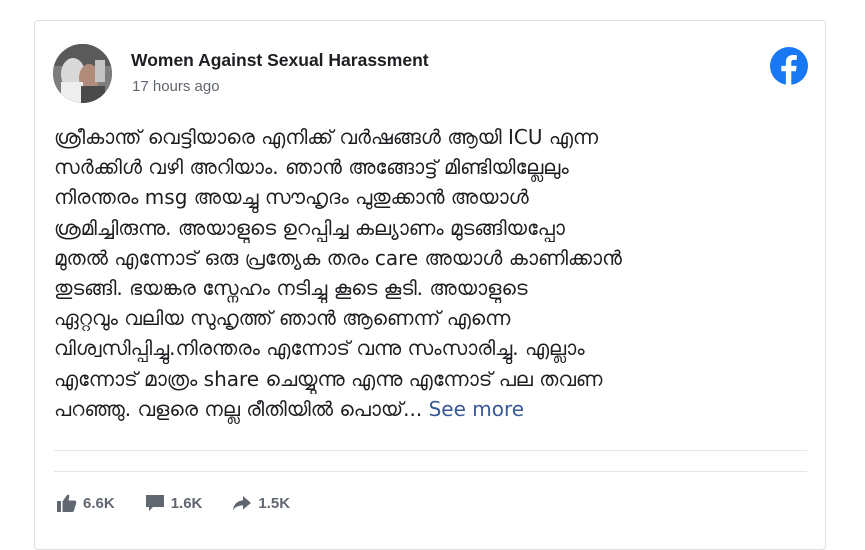  I want to click on like-thumb-icon, so click(67, 503).